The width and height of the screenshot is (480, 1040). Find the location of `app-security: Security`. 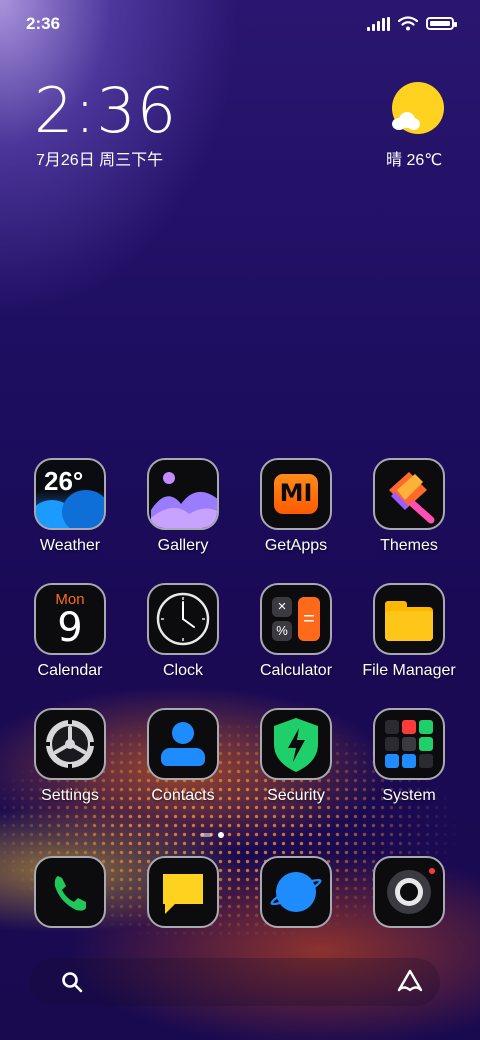

app-security: Security is located at coordinates (296, 756).